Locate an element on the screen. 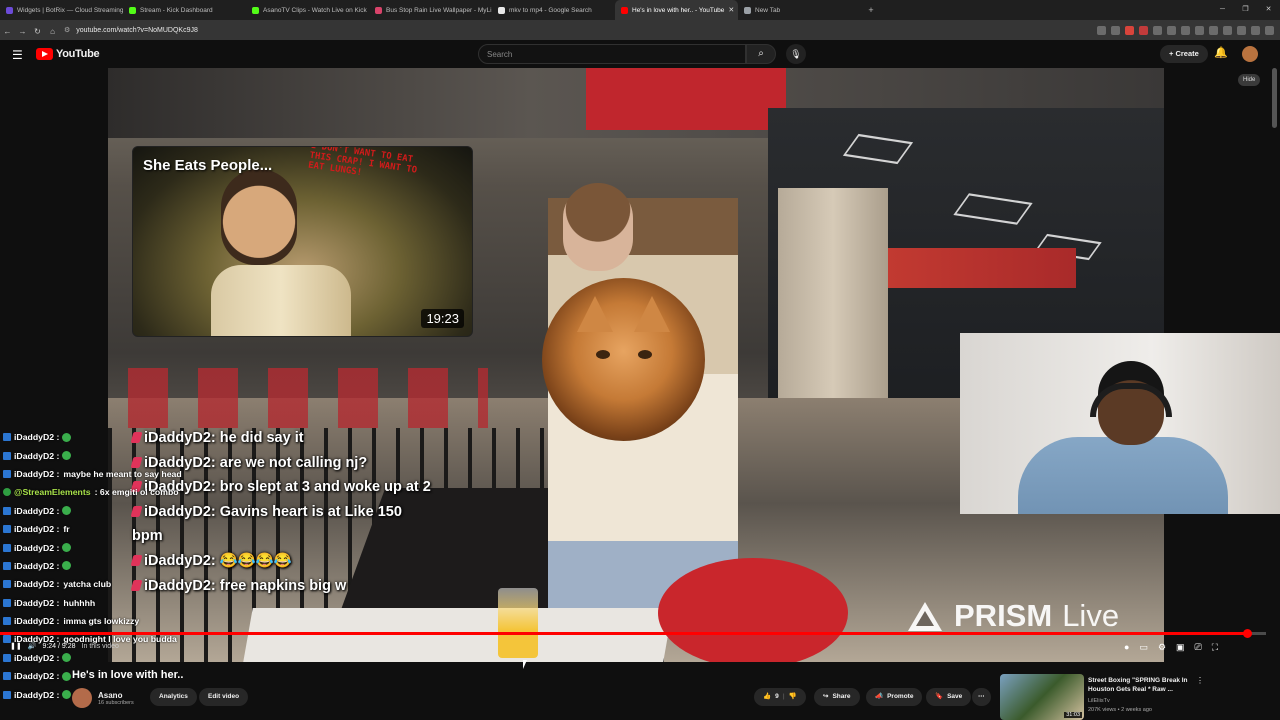 Image resolution: width=1280 pixels, height=720 pixels. progress-bar is located at coordinates (633, 633).